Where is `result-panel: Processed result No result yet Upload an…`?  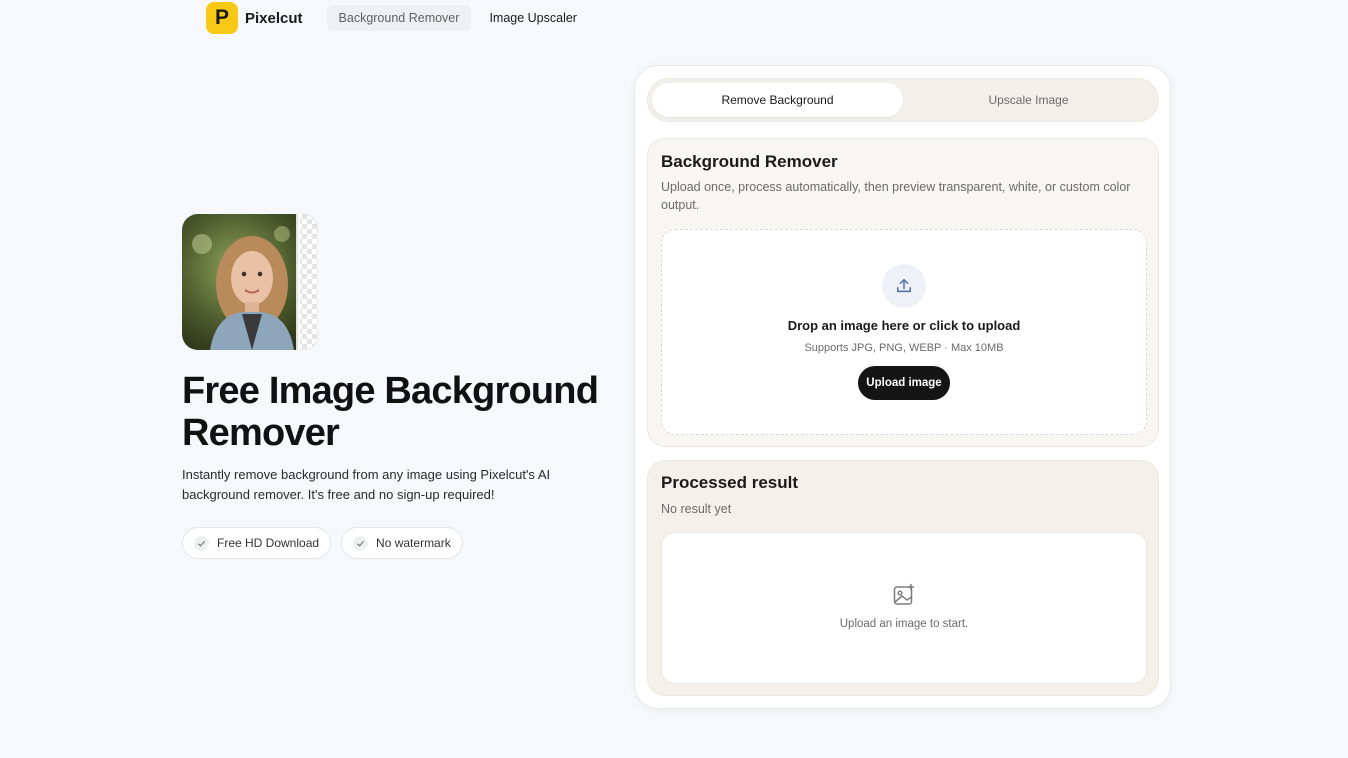
result-panel: Processed result No result yet Upload an… is located at coordinates (903, 578).